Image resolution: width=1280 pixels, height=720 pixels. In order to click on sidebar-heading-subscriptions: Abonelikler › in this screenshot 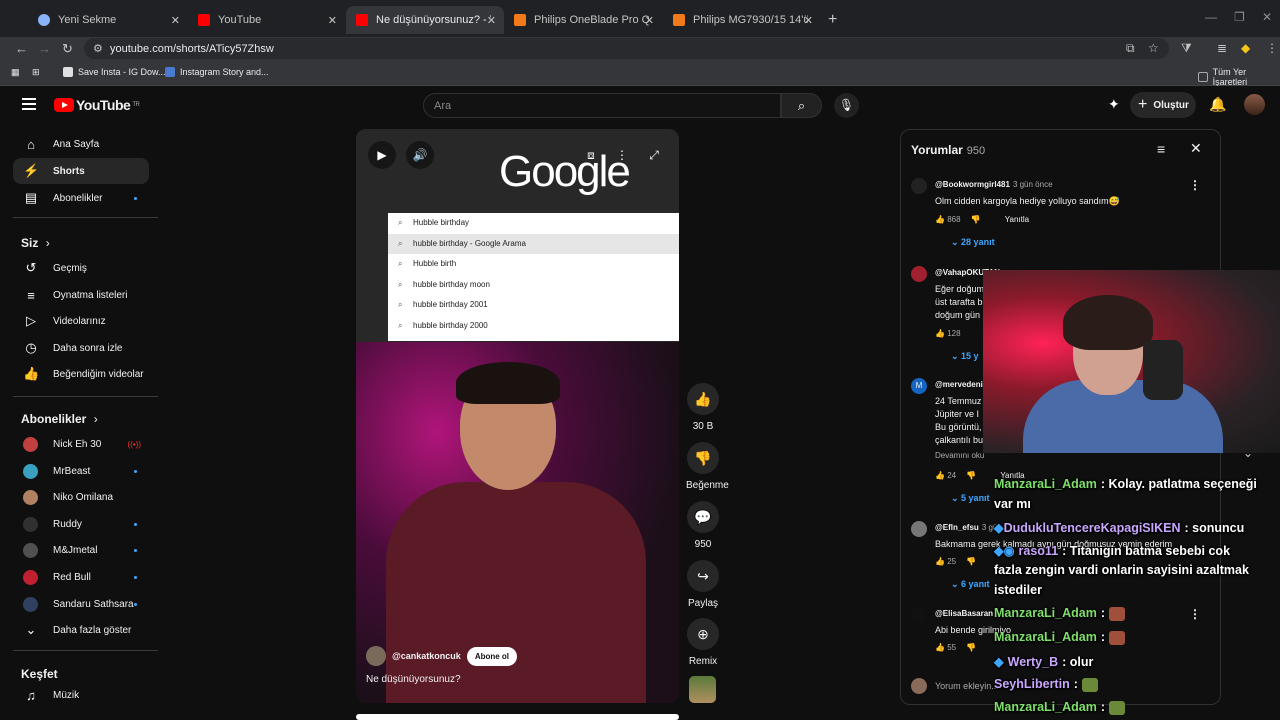, I will do `click(59, 419)`.